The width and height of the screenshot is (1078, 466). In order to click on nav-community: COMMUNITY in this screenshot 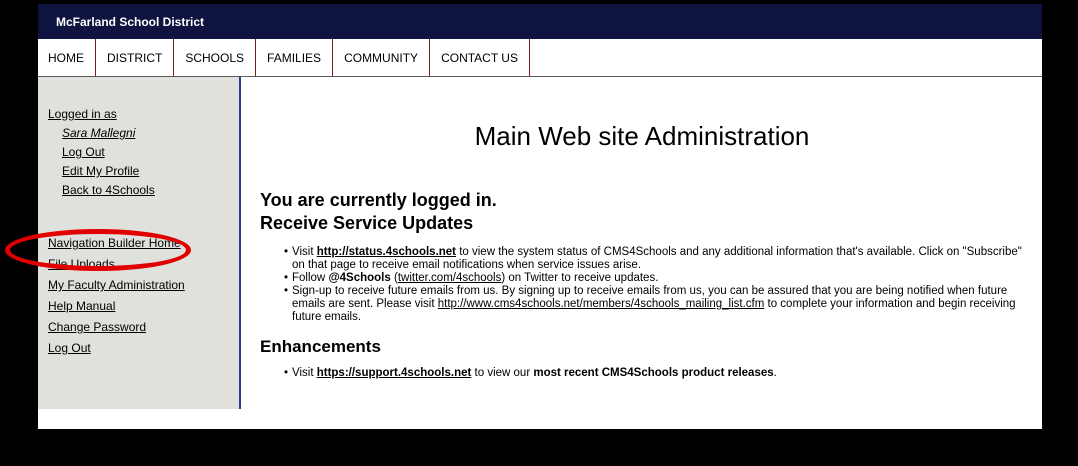, I will do `click(382, 57)`.